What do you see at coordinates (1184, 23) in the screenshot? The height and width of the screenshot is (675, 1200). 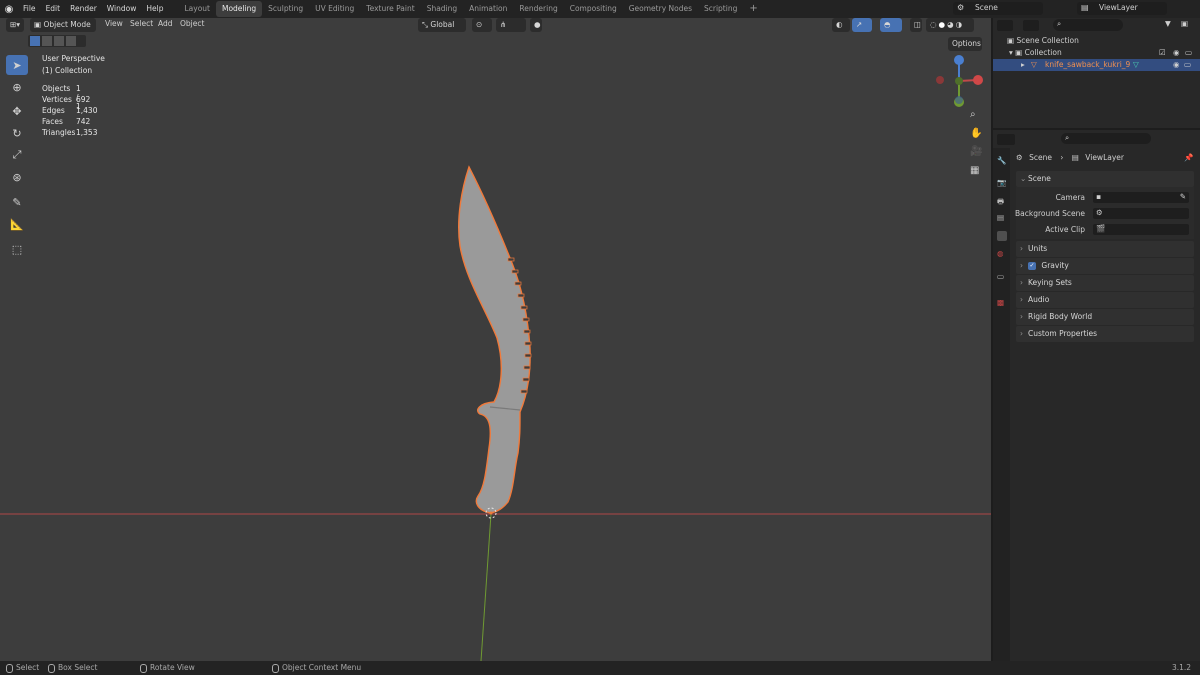 I see `new-collection-icon: ▣` at bounding box center [1184, 23].